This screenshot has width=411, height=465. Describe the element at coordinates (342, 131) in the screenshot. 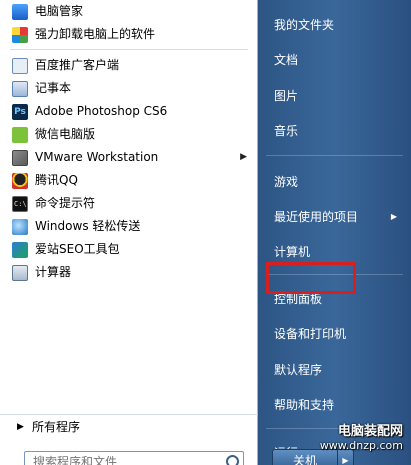

I see `places-item-music: 音乐` at that location.